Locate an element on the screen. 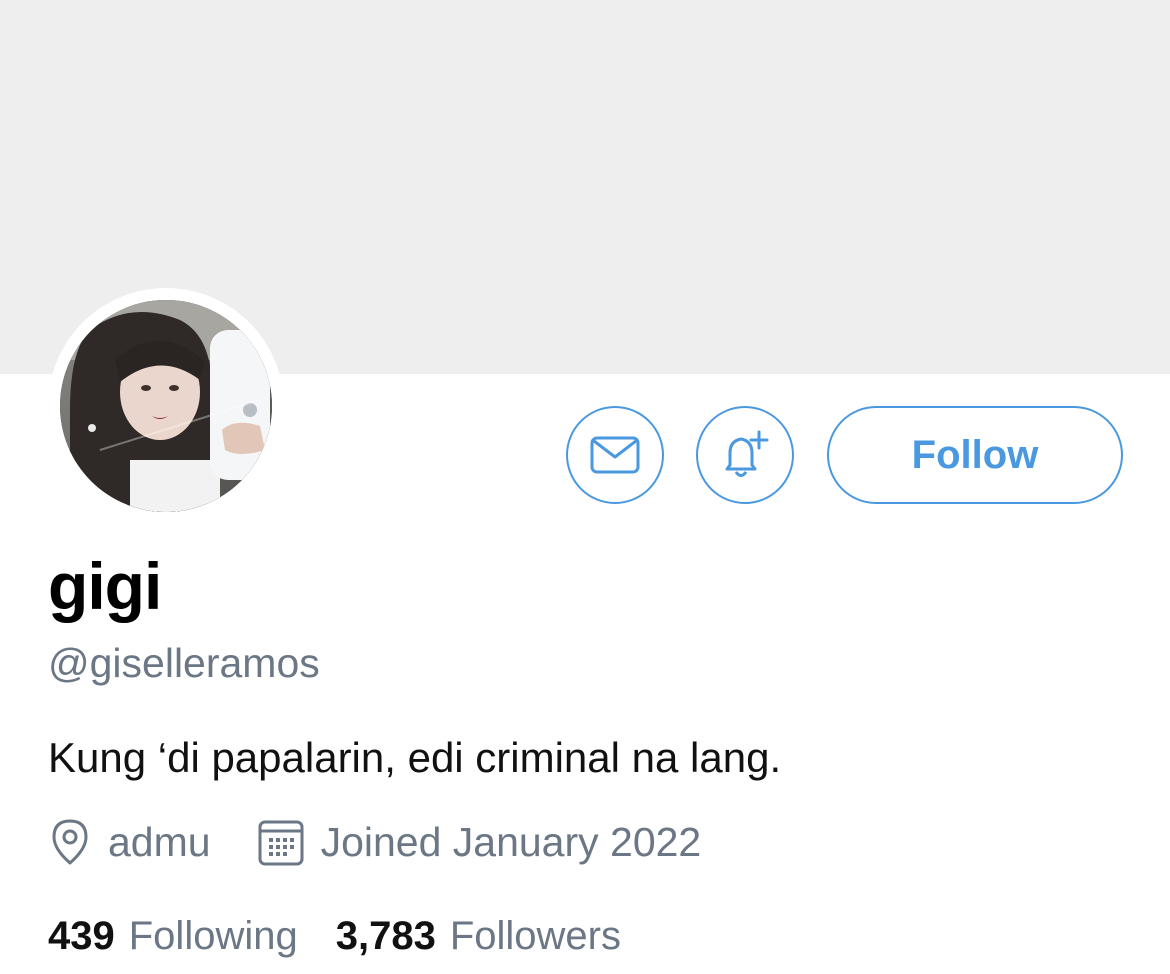  avatar is located at coordinates (166, 406).